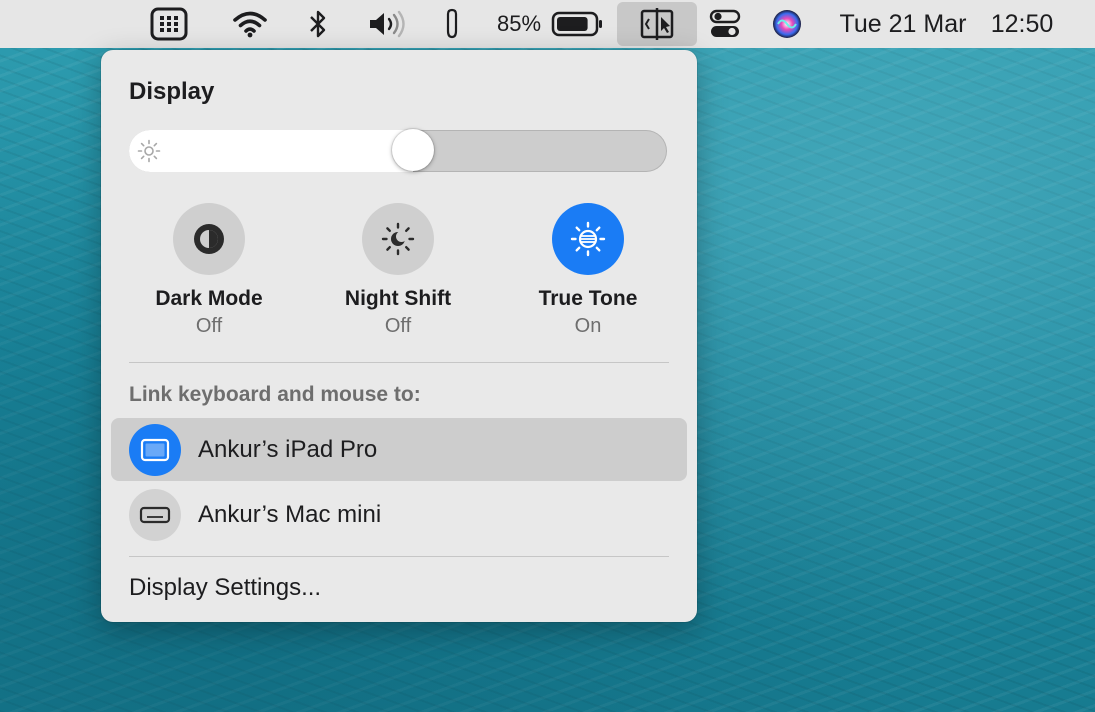 The width and height of the screenshot is (1095, 712). I want to click on ipad-icon, so click(155, 449).